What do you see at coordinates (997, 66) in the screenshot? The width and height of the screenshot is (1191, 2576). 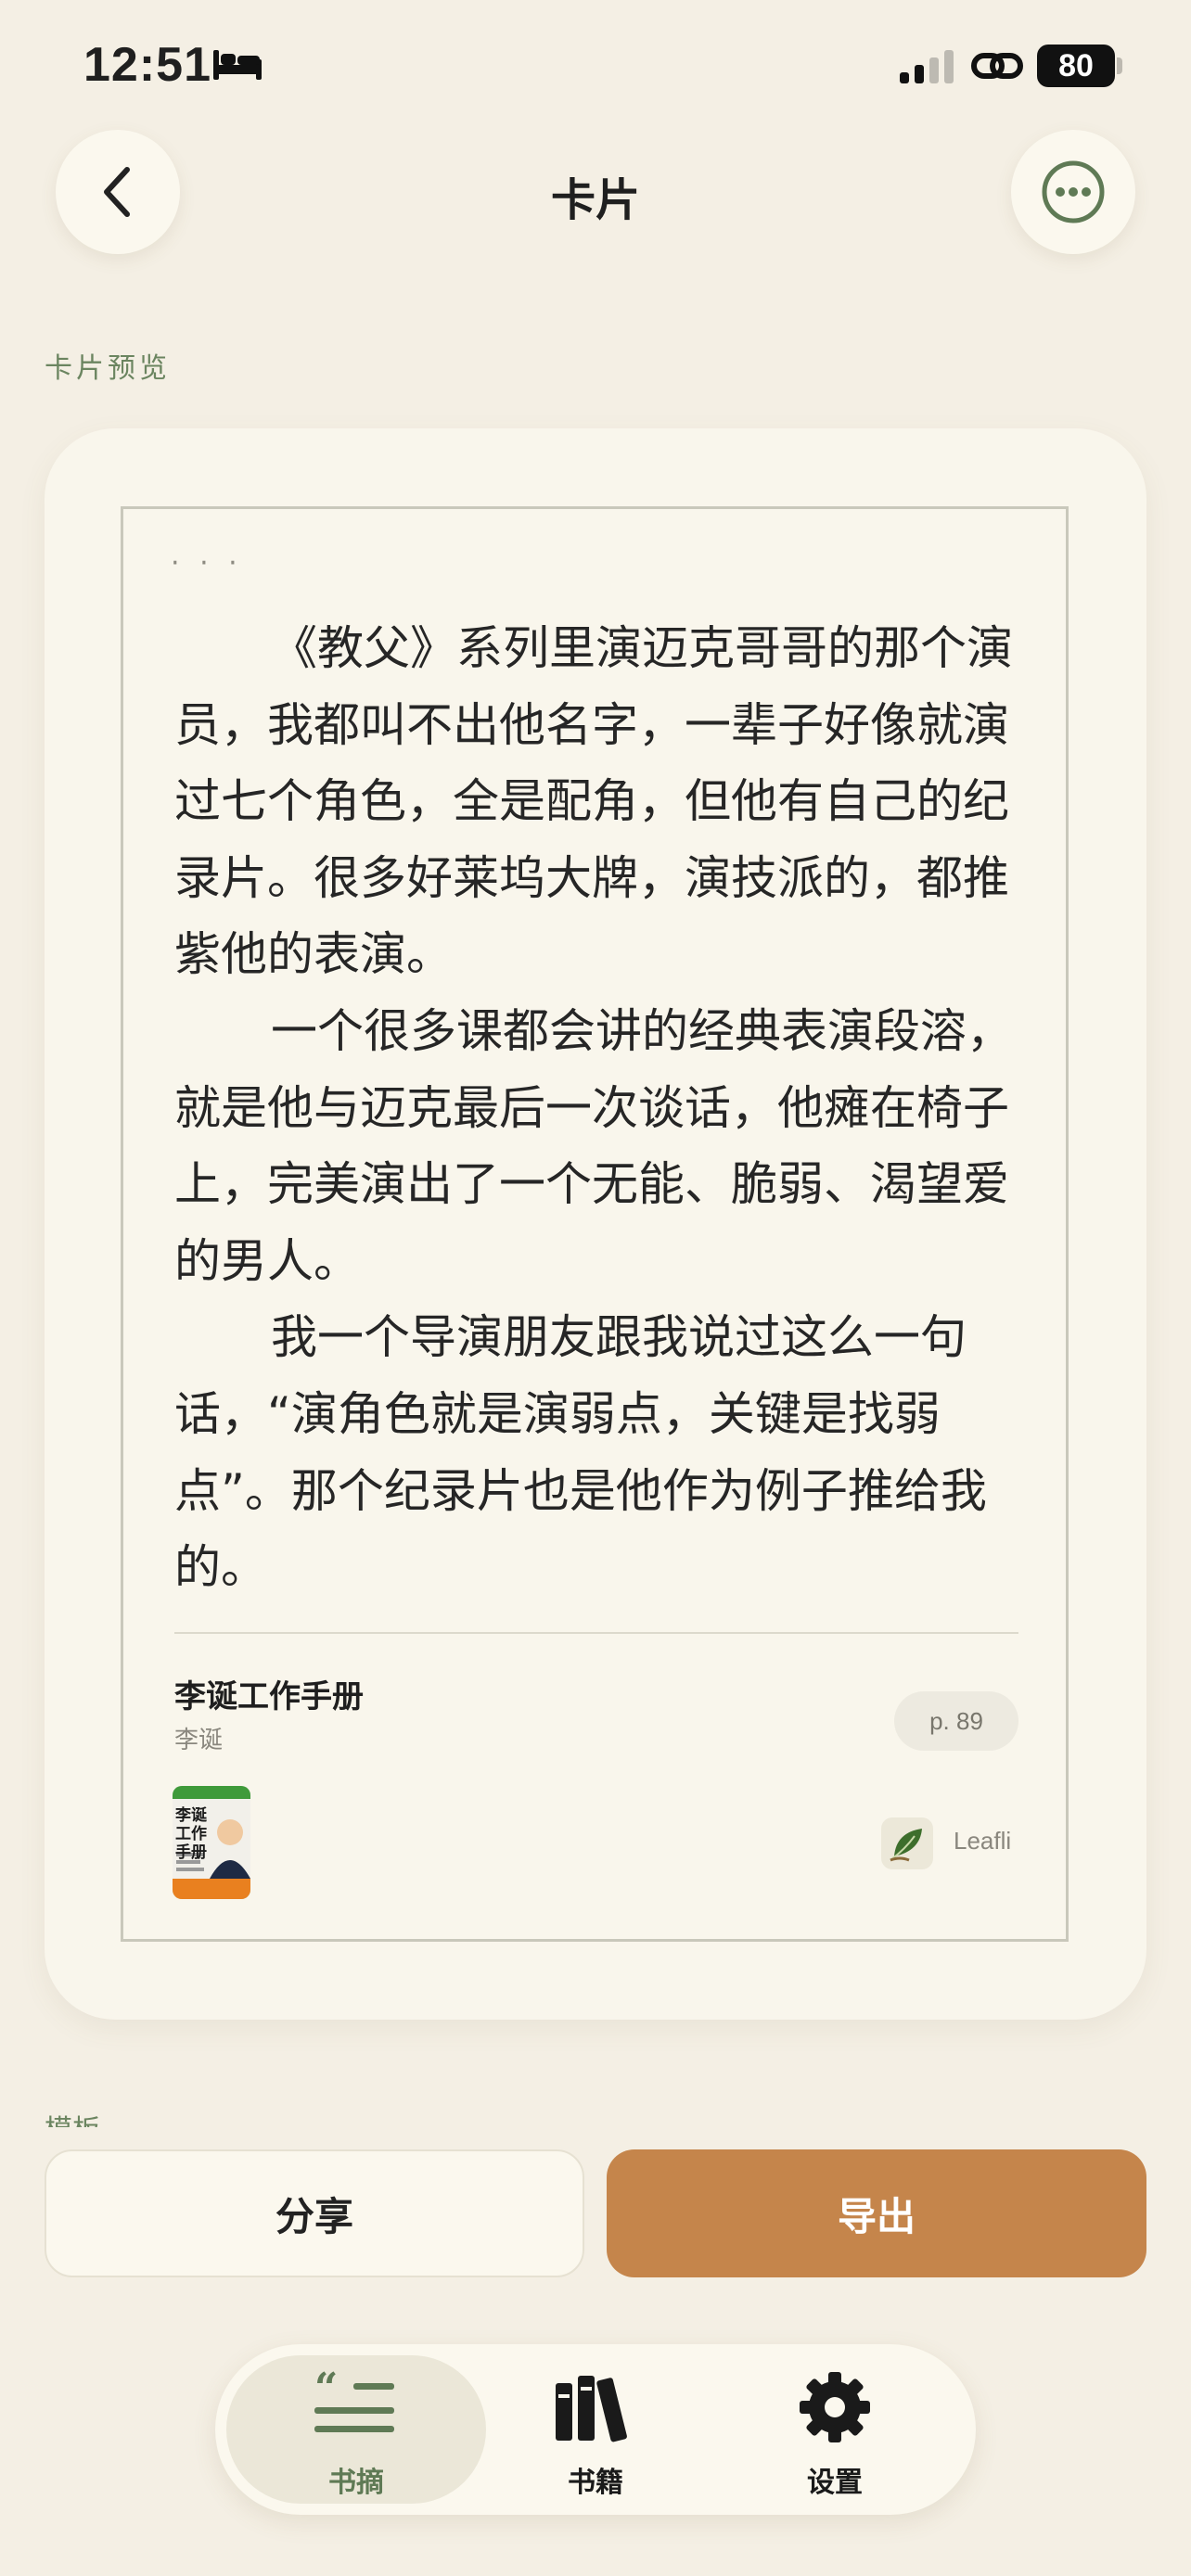 I see `link-icon` at bounding box center [997, 66].